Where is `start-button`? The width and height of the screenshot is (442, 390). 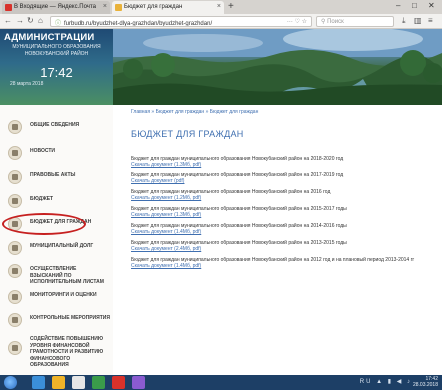
start-button is located at coordinates (10, 382).